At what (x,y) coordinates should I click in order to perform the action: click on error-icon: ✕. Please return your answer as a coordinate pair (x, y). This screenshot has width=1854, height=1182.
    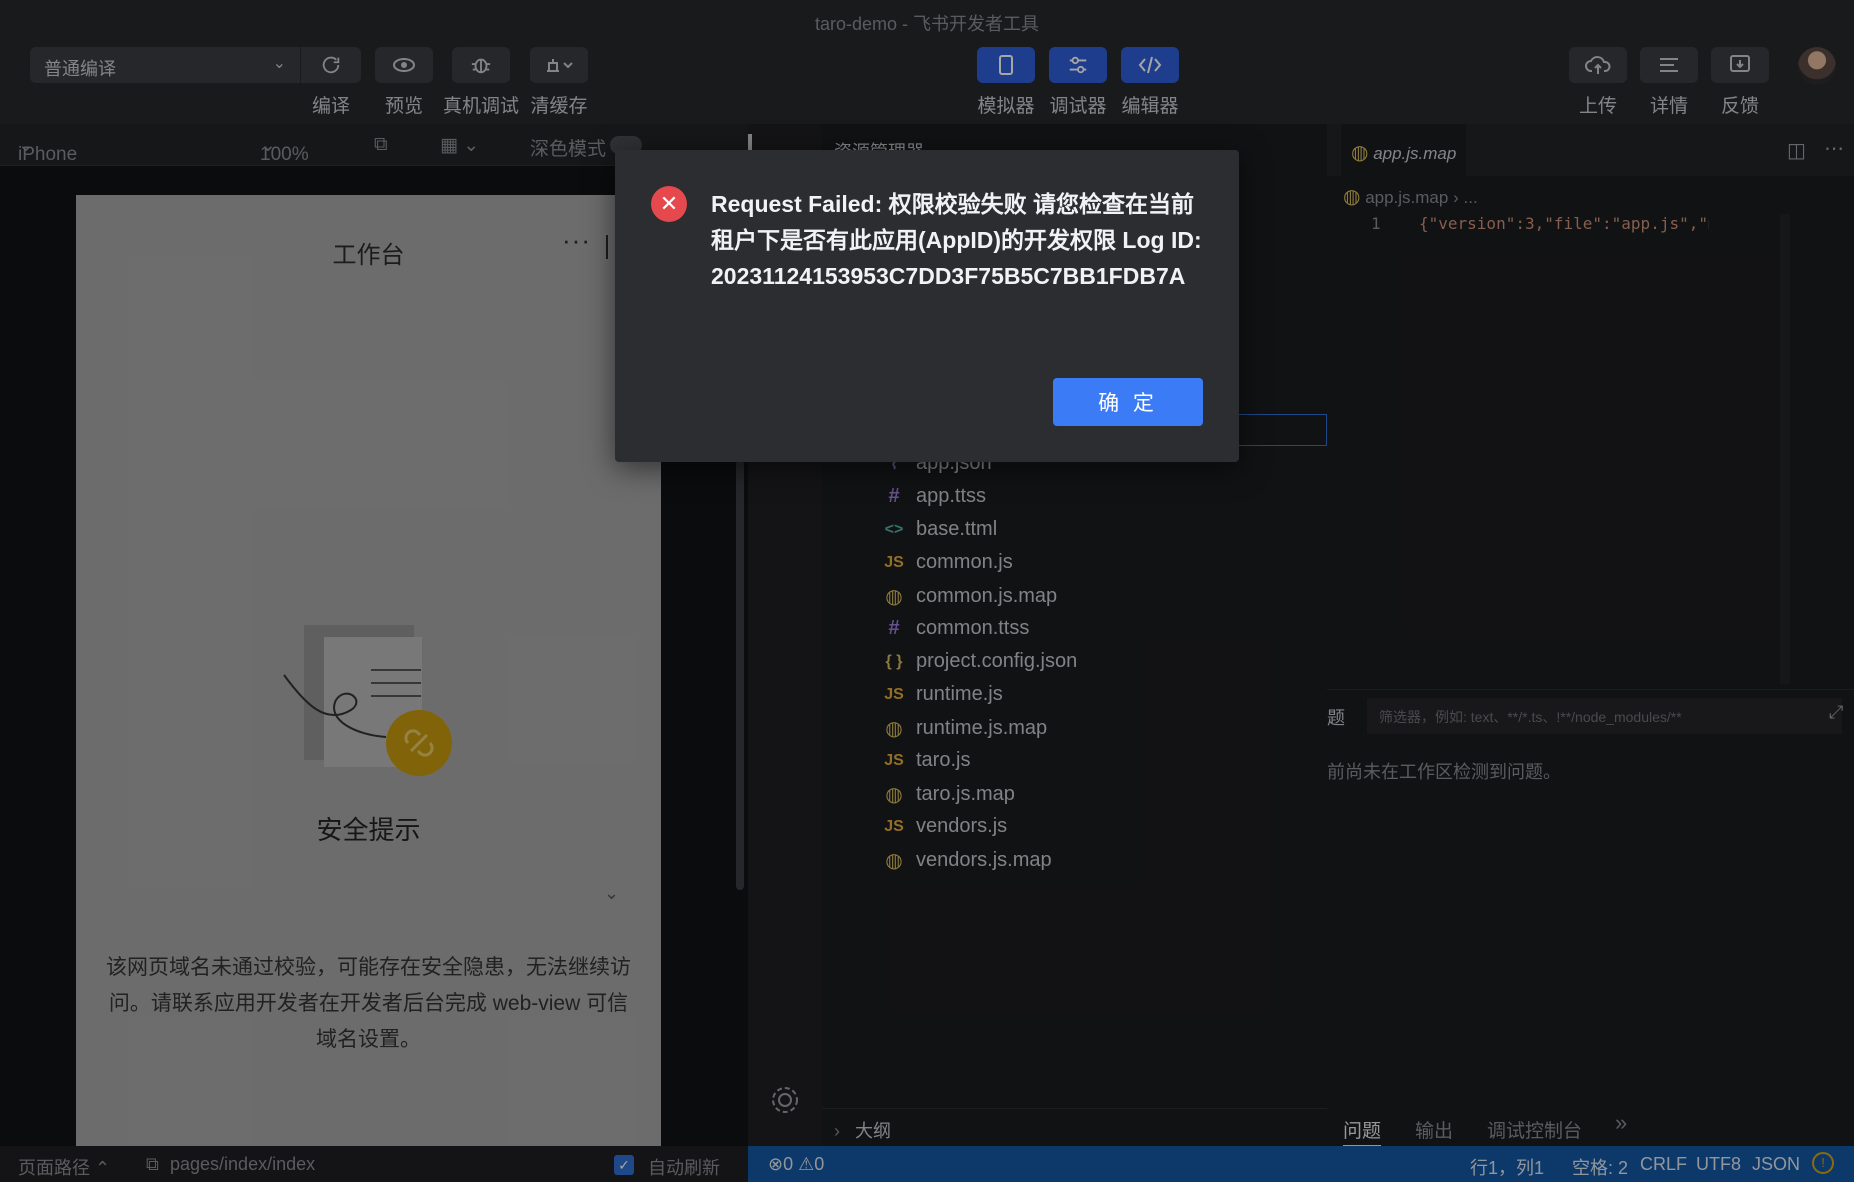
    Looking at the image, I should click on (669, 204).